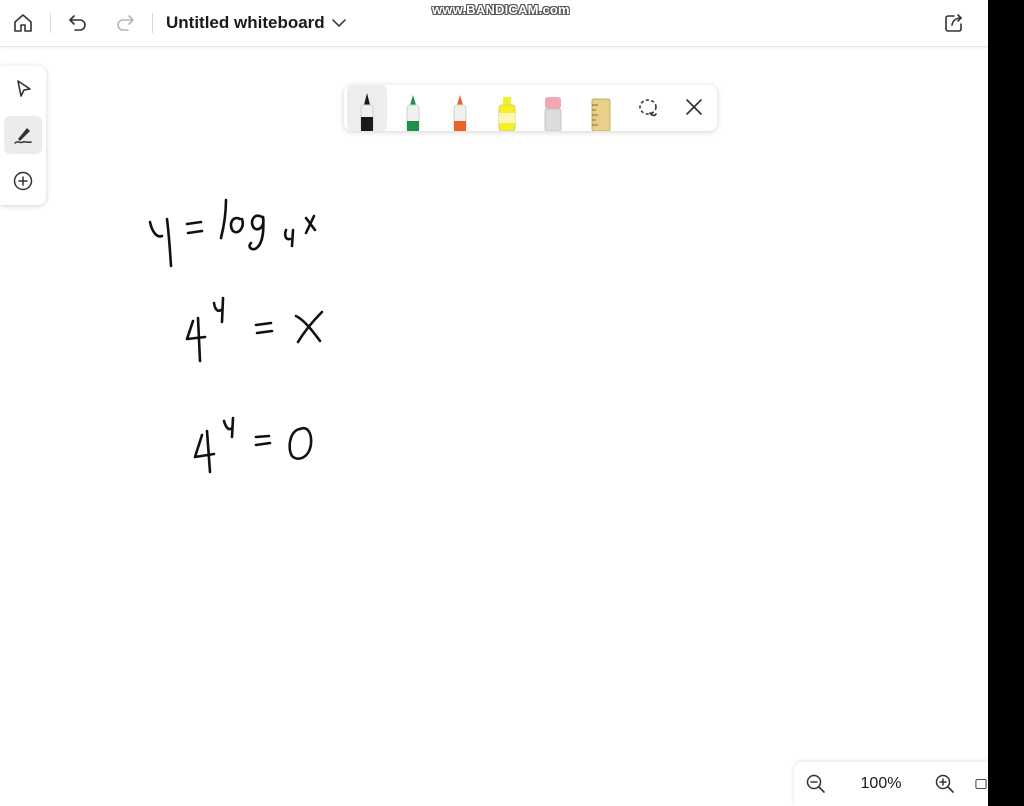  I want to click on zoom-controls: 100%, so click(891, 784).